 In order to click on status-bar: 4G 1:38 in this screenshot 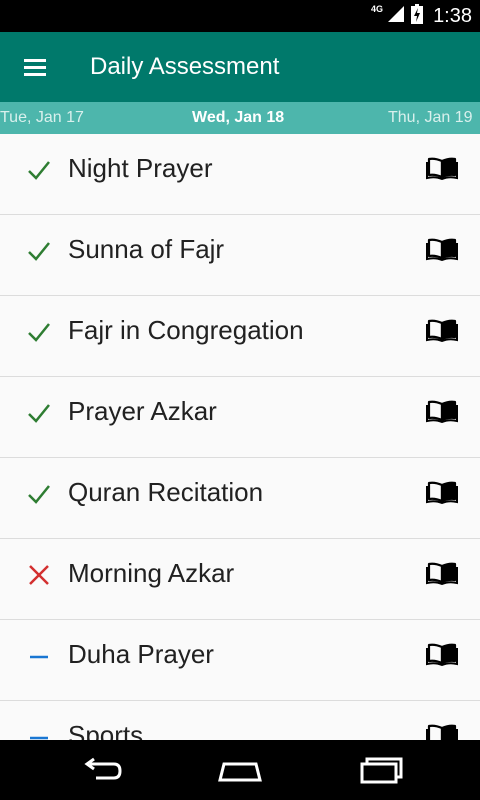, I will do `click(240, 16)`.